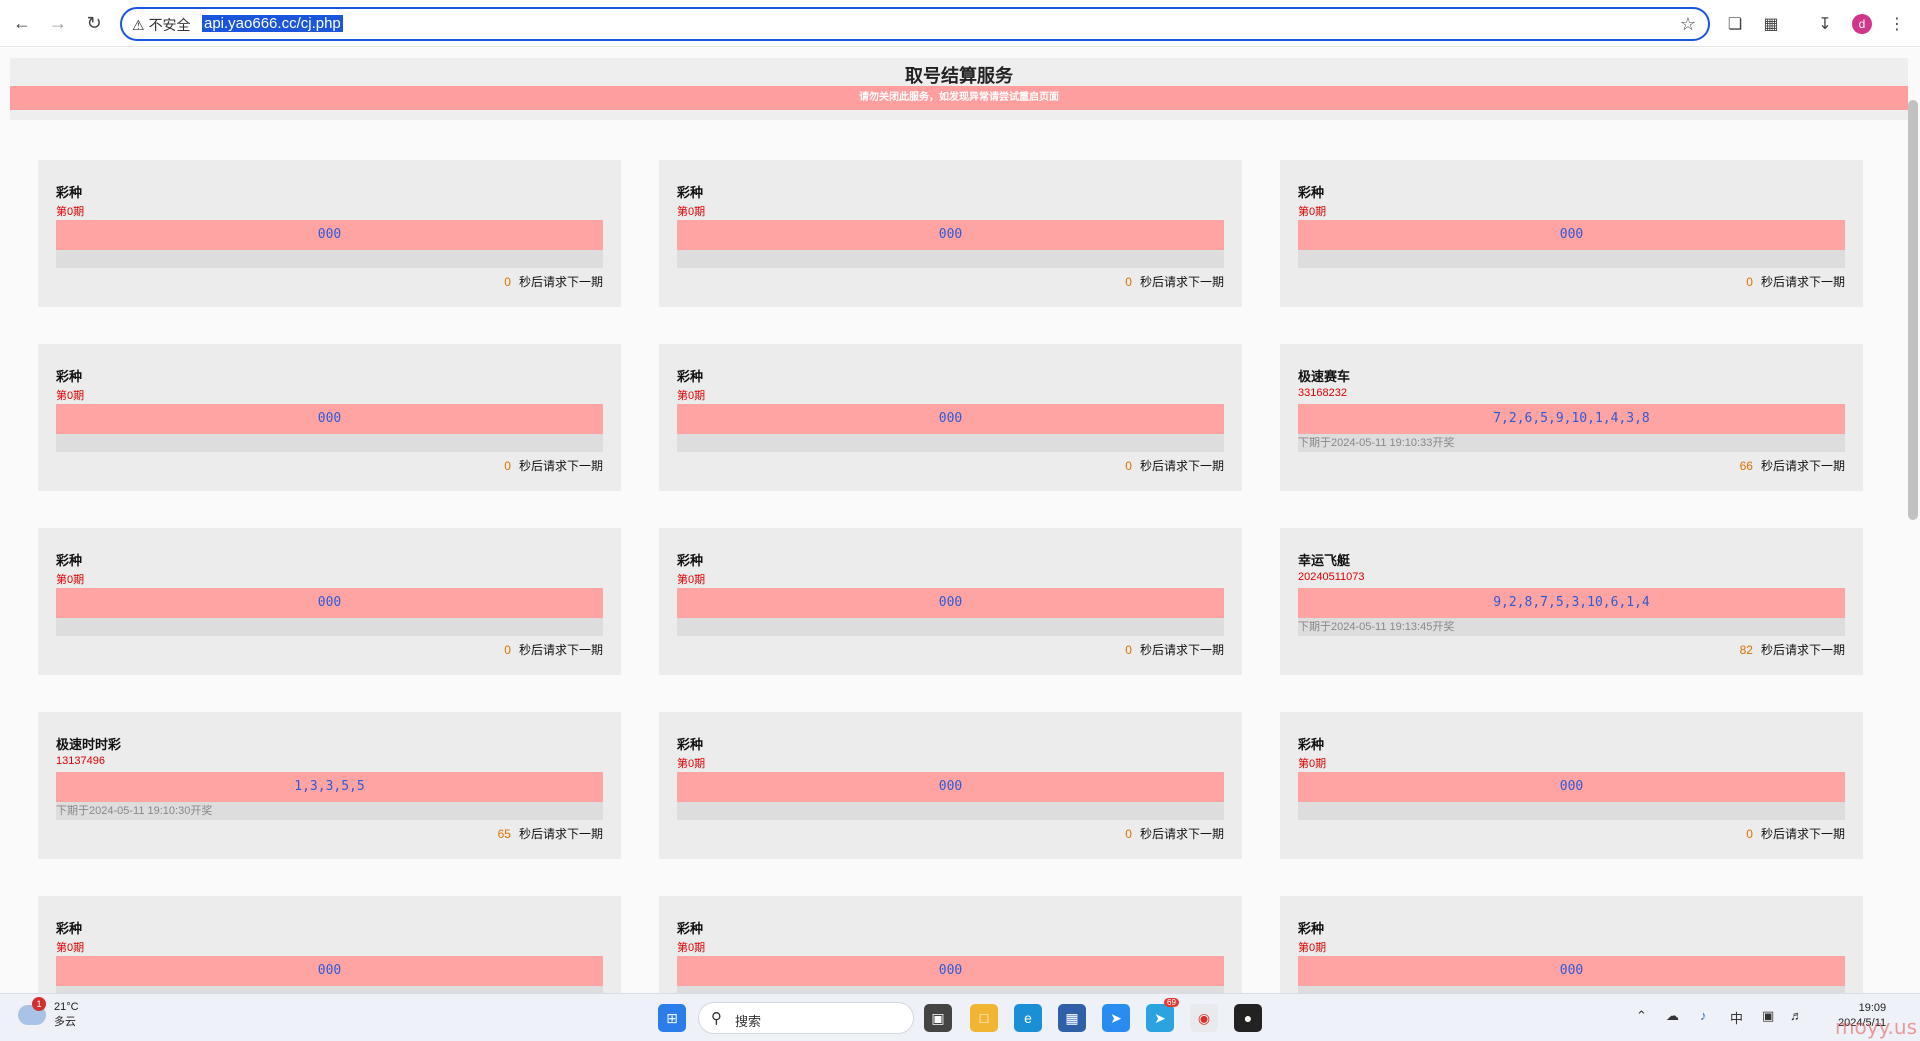 Image resolution: width=1920 pixels, height=1041 pixels. Describe the element at coordinates (1897, 24) in the screenshot. I see `menu-icon: ⋮` at that location.